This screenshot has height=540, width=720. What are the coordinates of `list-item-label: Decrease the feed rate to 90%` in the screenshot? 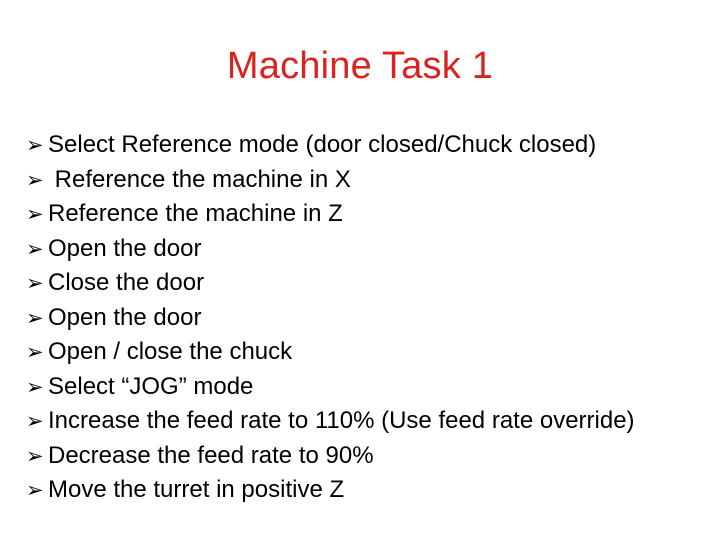 It's located at (211, 455).